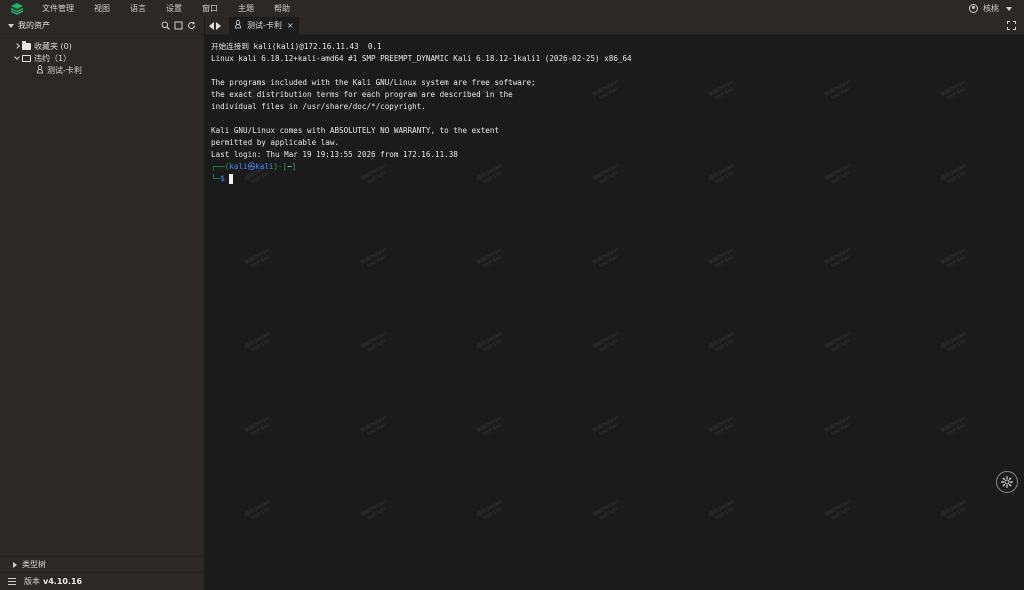 This screenshot has height=590, width=1024. I want to click on settings-button, so click(1007, 482).